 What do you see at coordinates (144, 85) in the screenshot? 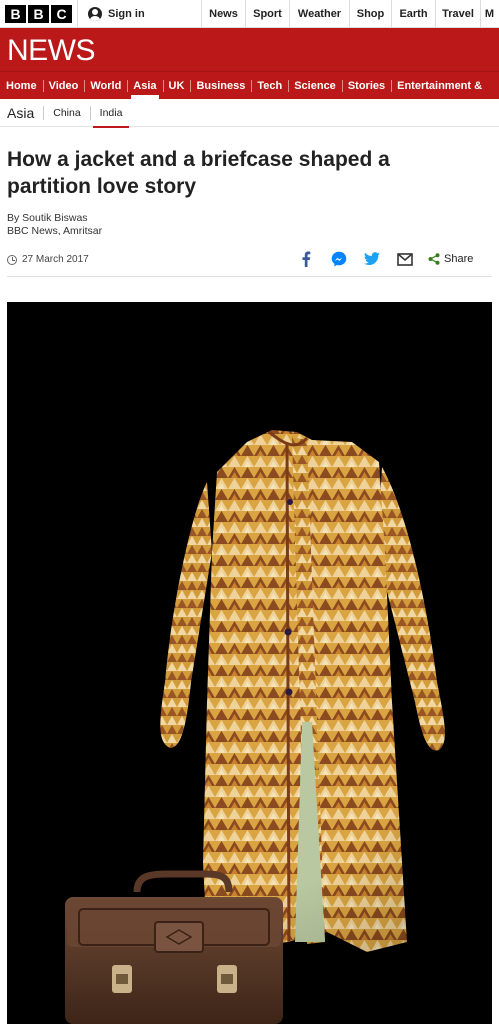
I see `nav-asia: Asia` at bounding box center [144, 85].